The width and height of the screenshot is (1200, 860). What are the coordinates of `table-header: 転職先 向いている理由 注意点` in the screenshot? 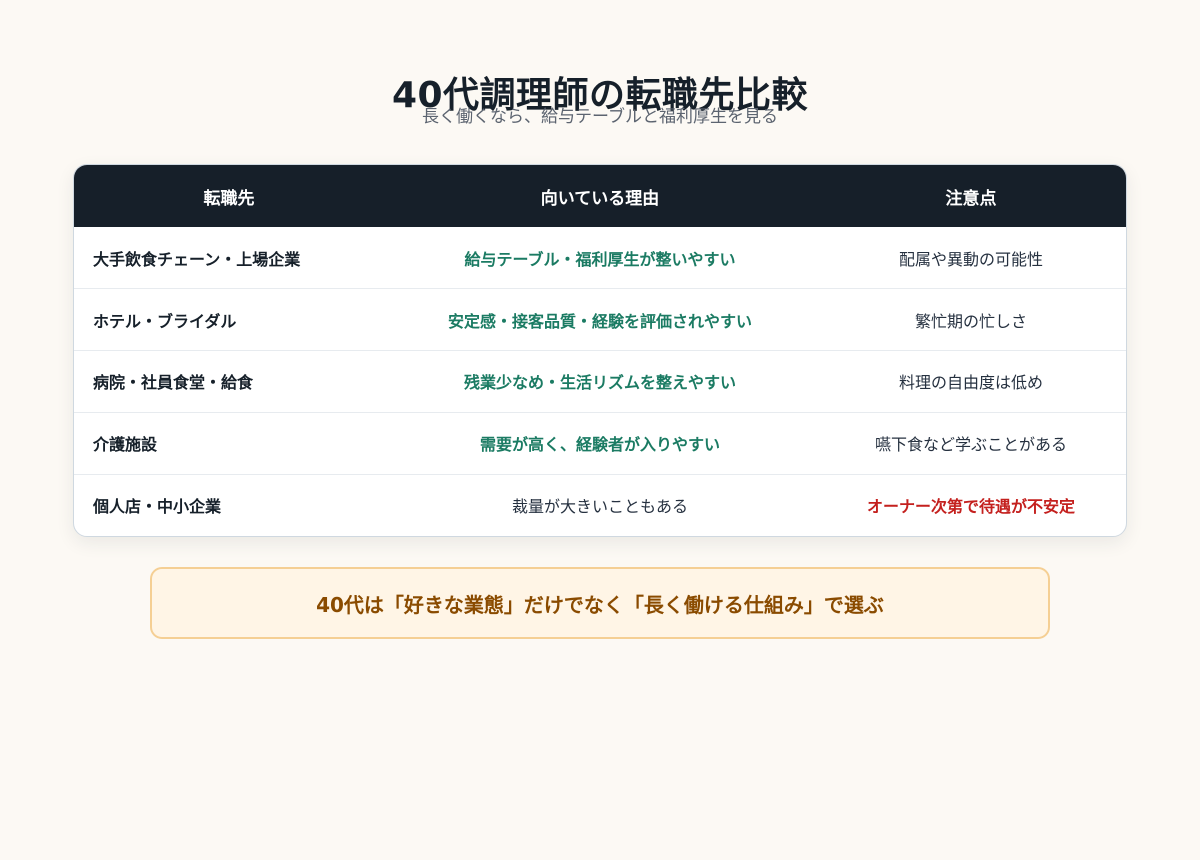 It's located at (600, 196).